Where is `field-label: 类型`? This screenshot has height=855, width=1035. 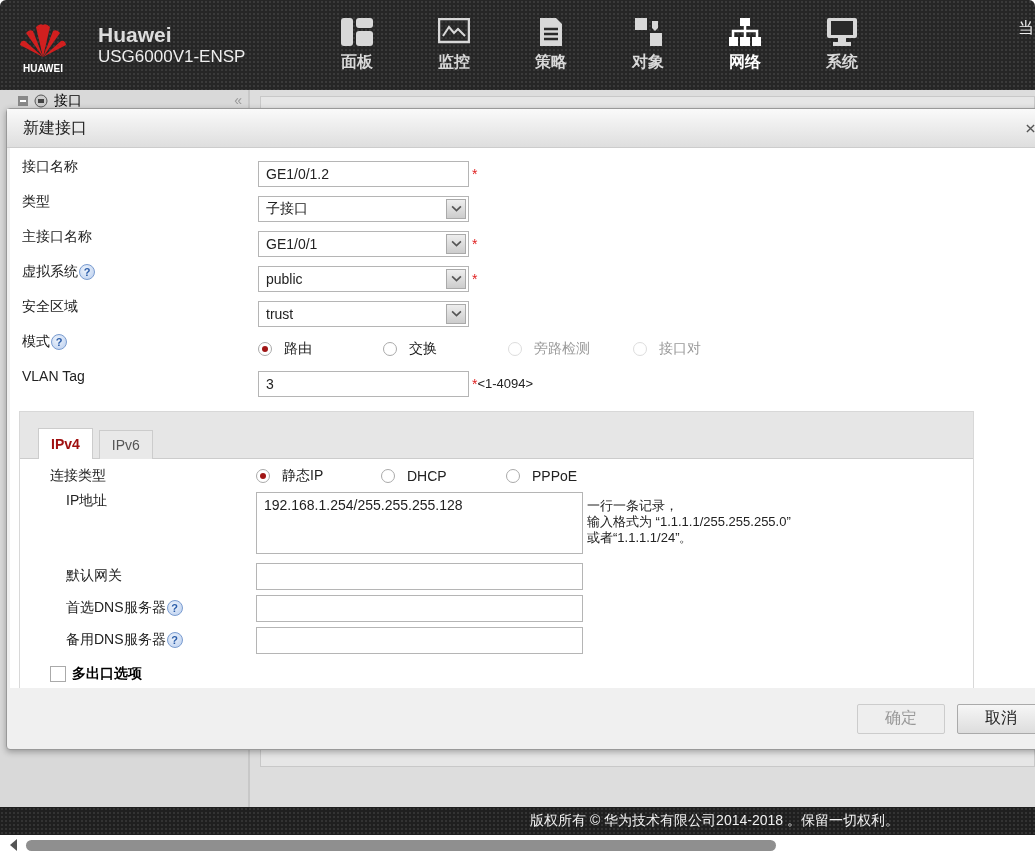 field-label: 类型 is located at coordinates (36, 202).